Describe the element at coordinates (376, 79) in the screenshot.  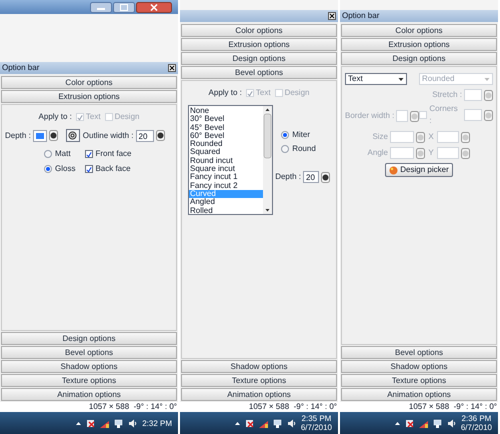
I see `shape-dropdown: Text` at that location.